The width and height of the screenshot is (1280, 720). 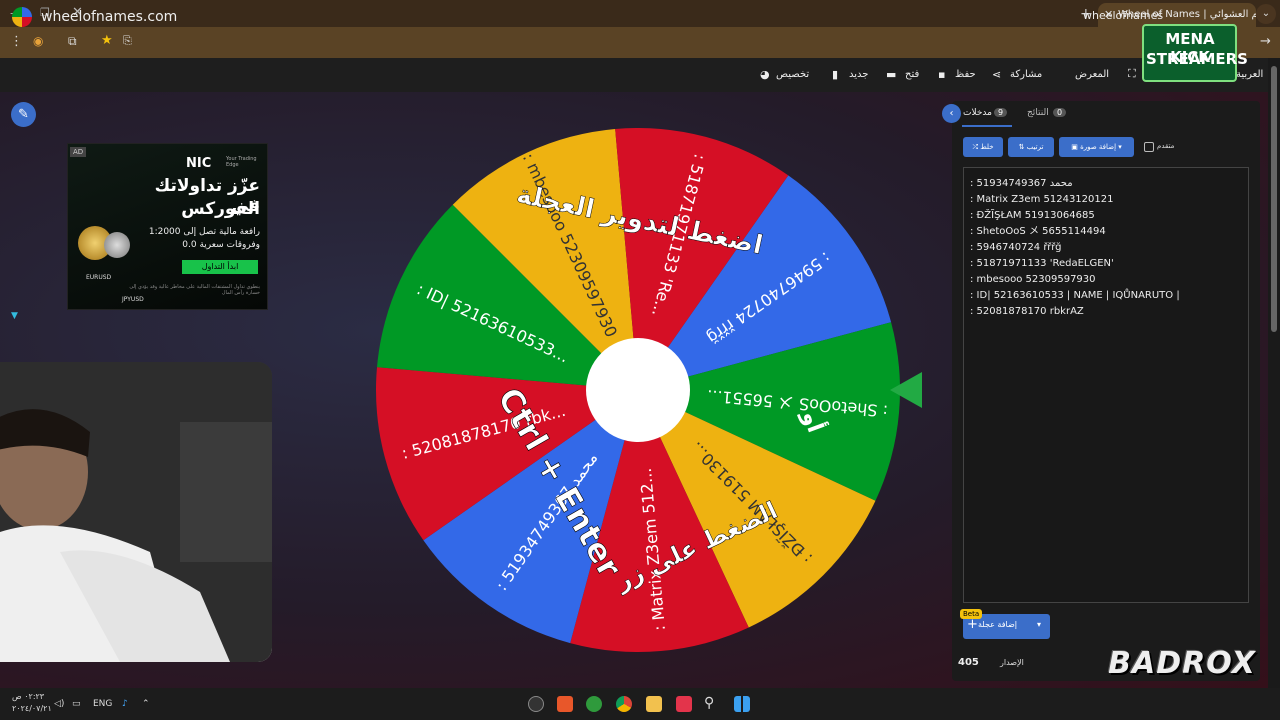 What do you see at coordinates (951, 113) in the screenshot?
I see `collapse-panel-icon: ‹` at bounding box center [951, 113].